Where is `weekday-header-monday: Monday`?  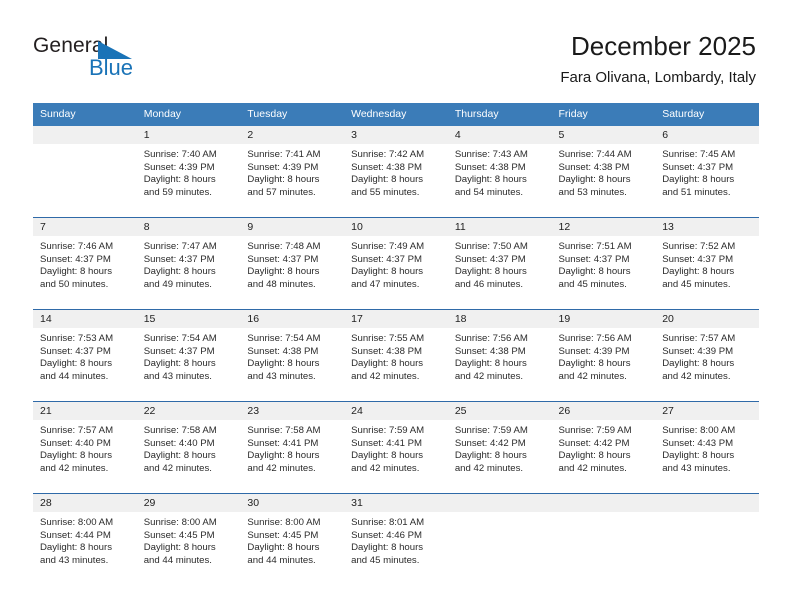
weekday-header-monday: Monday is located at coordinates (188, 114).